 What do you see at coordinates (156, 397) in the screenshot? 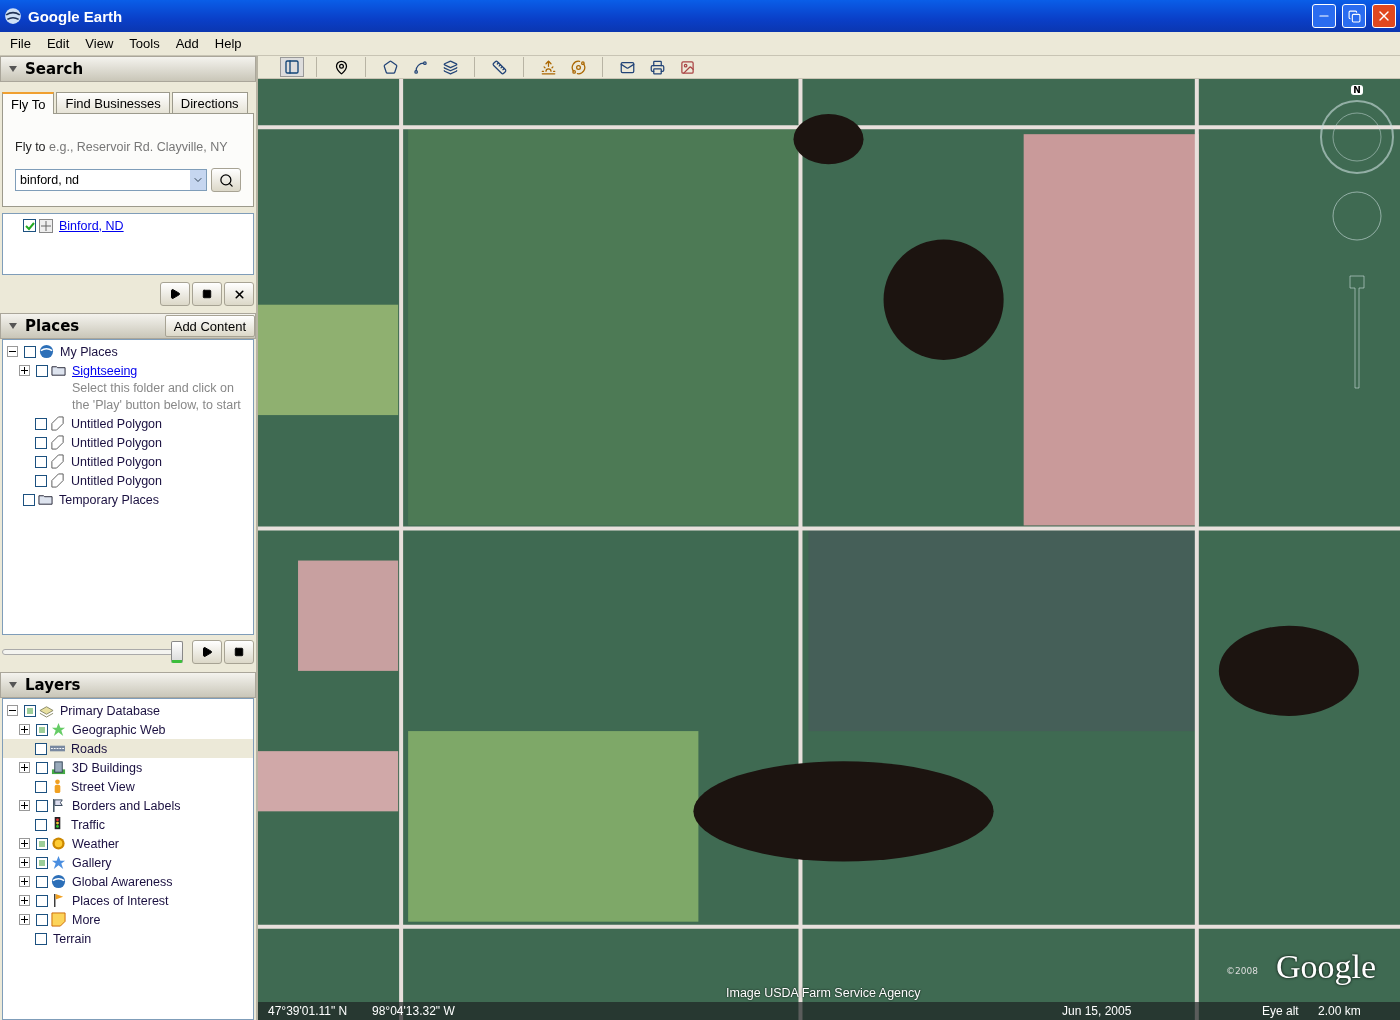
I see `folder-description: Select this folder and click on the 'Play' button below, to start` at bounding box center [156, 397].